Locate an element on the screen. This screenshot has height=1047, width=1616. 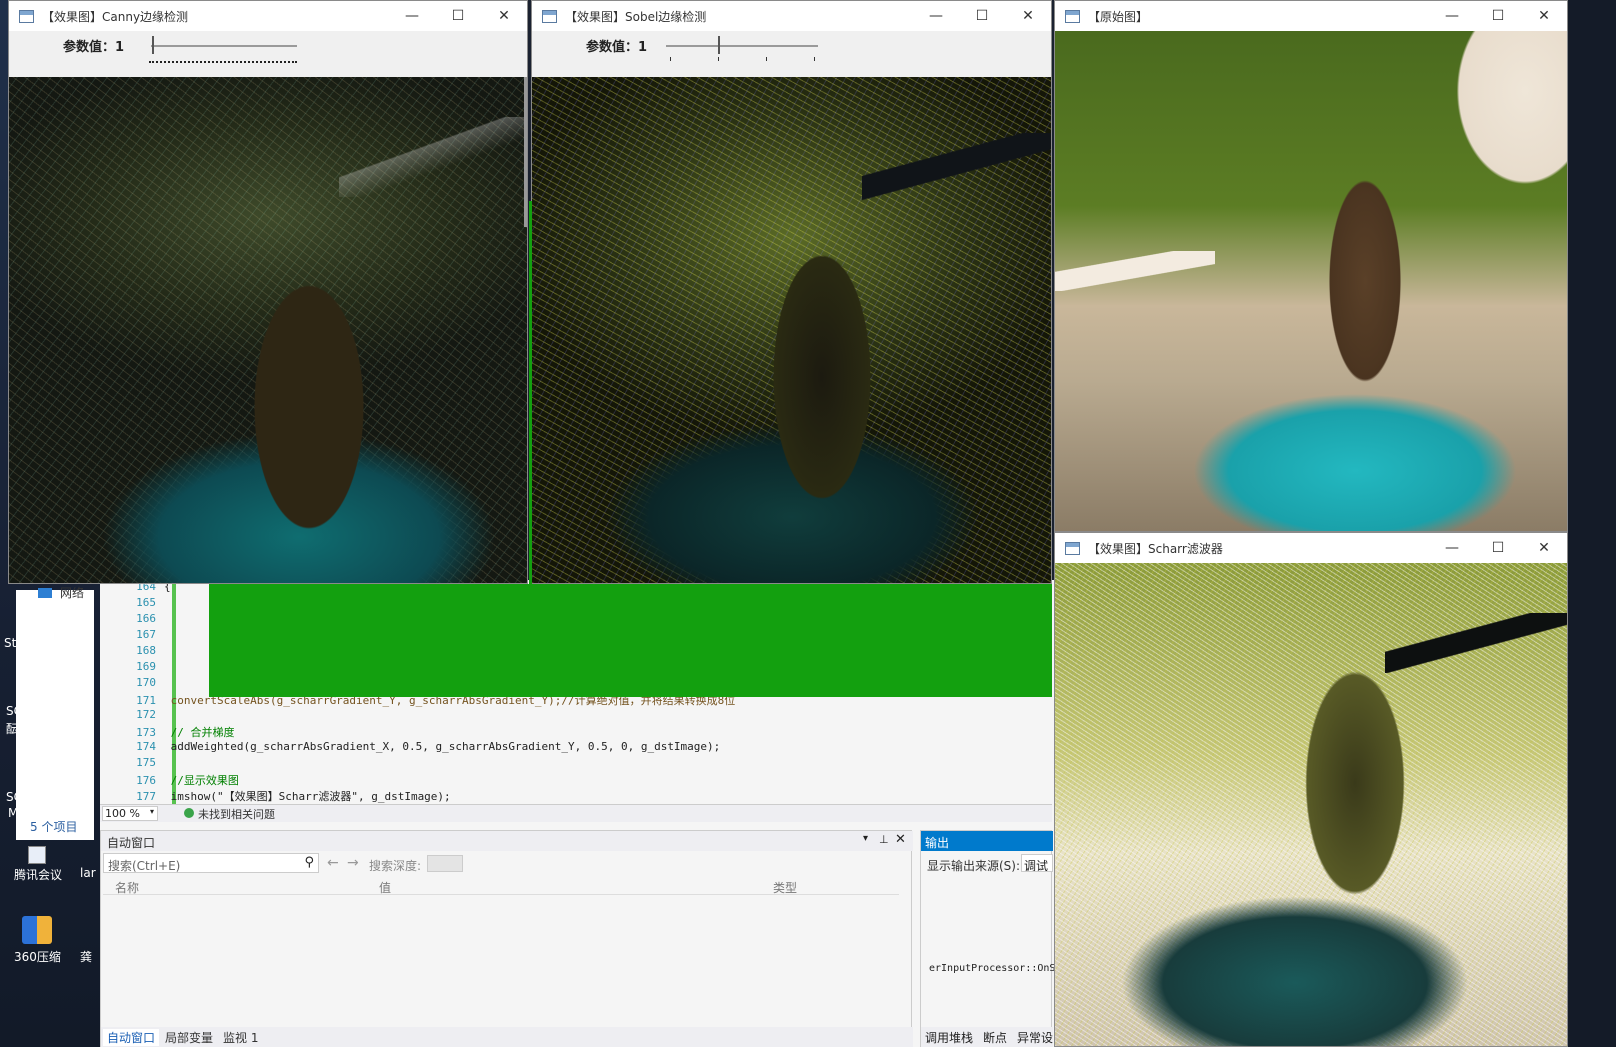
col-type-header: 类型 is located at coordinates (785, 887).